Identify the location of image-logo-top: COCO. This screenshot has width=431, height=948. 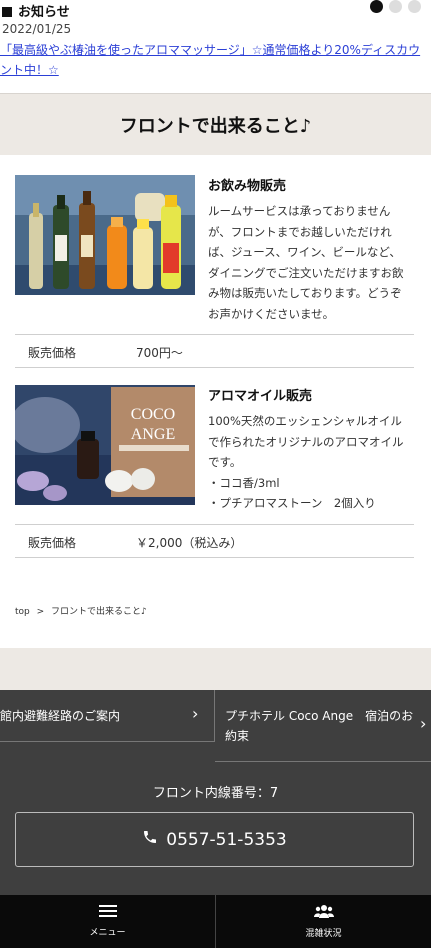
(153, 414).